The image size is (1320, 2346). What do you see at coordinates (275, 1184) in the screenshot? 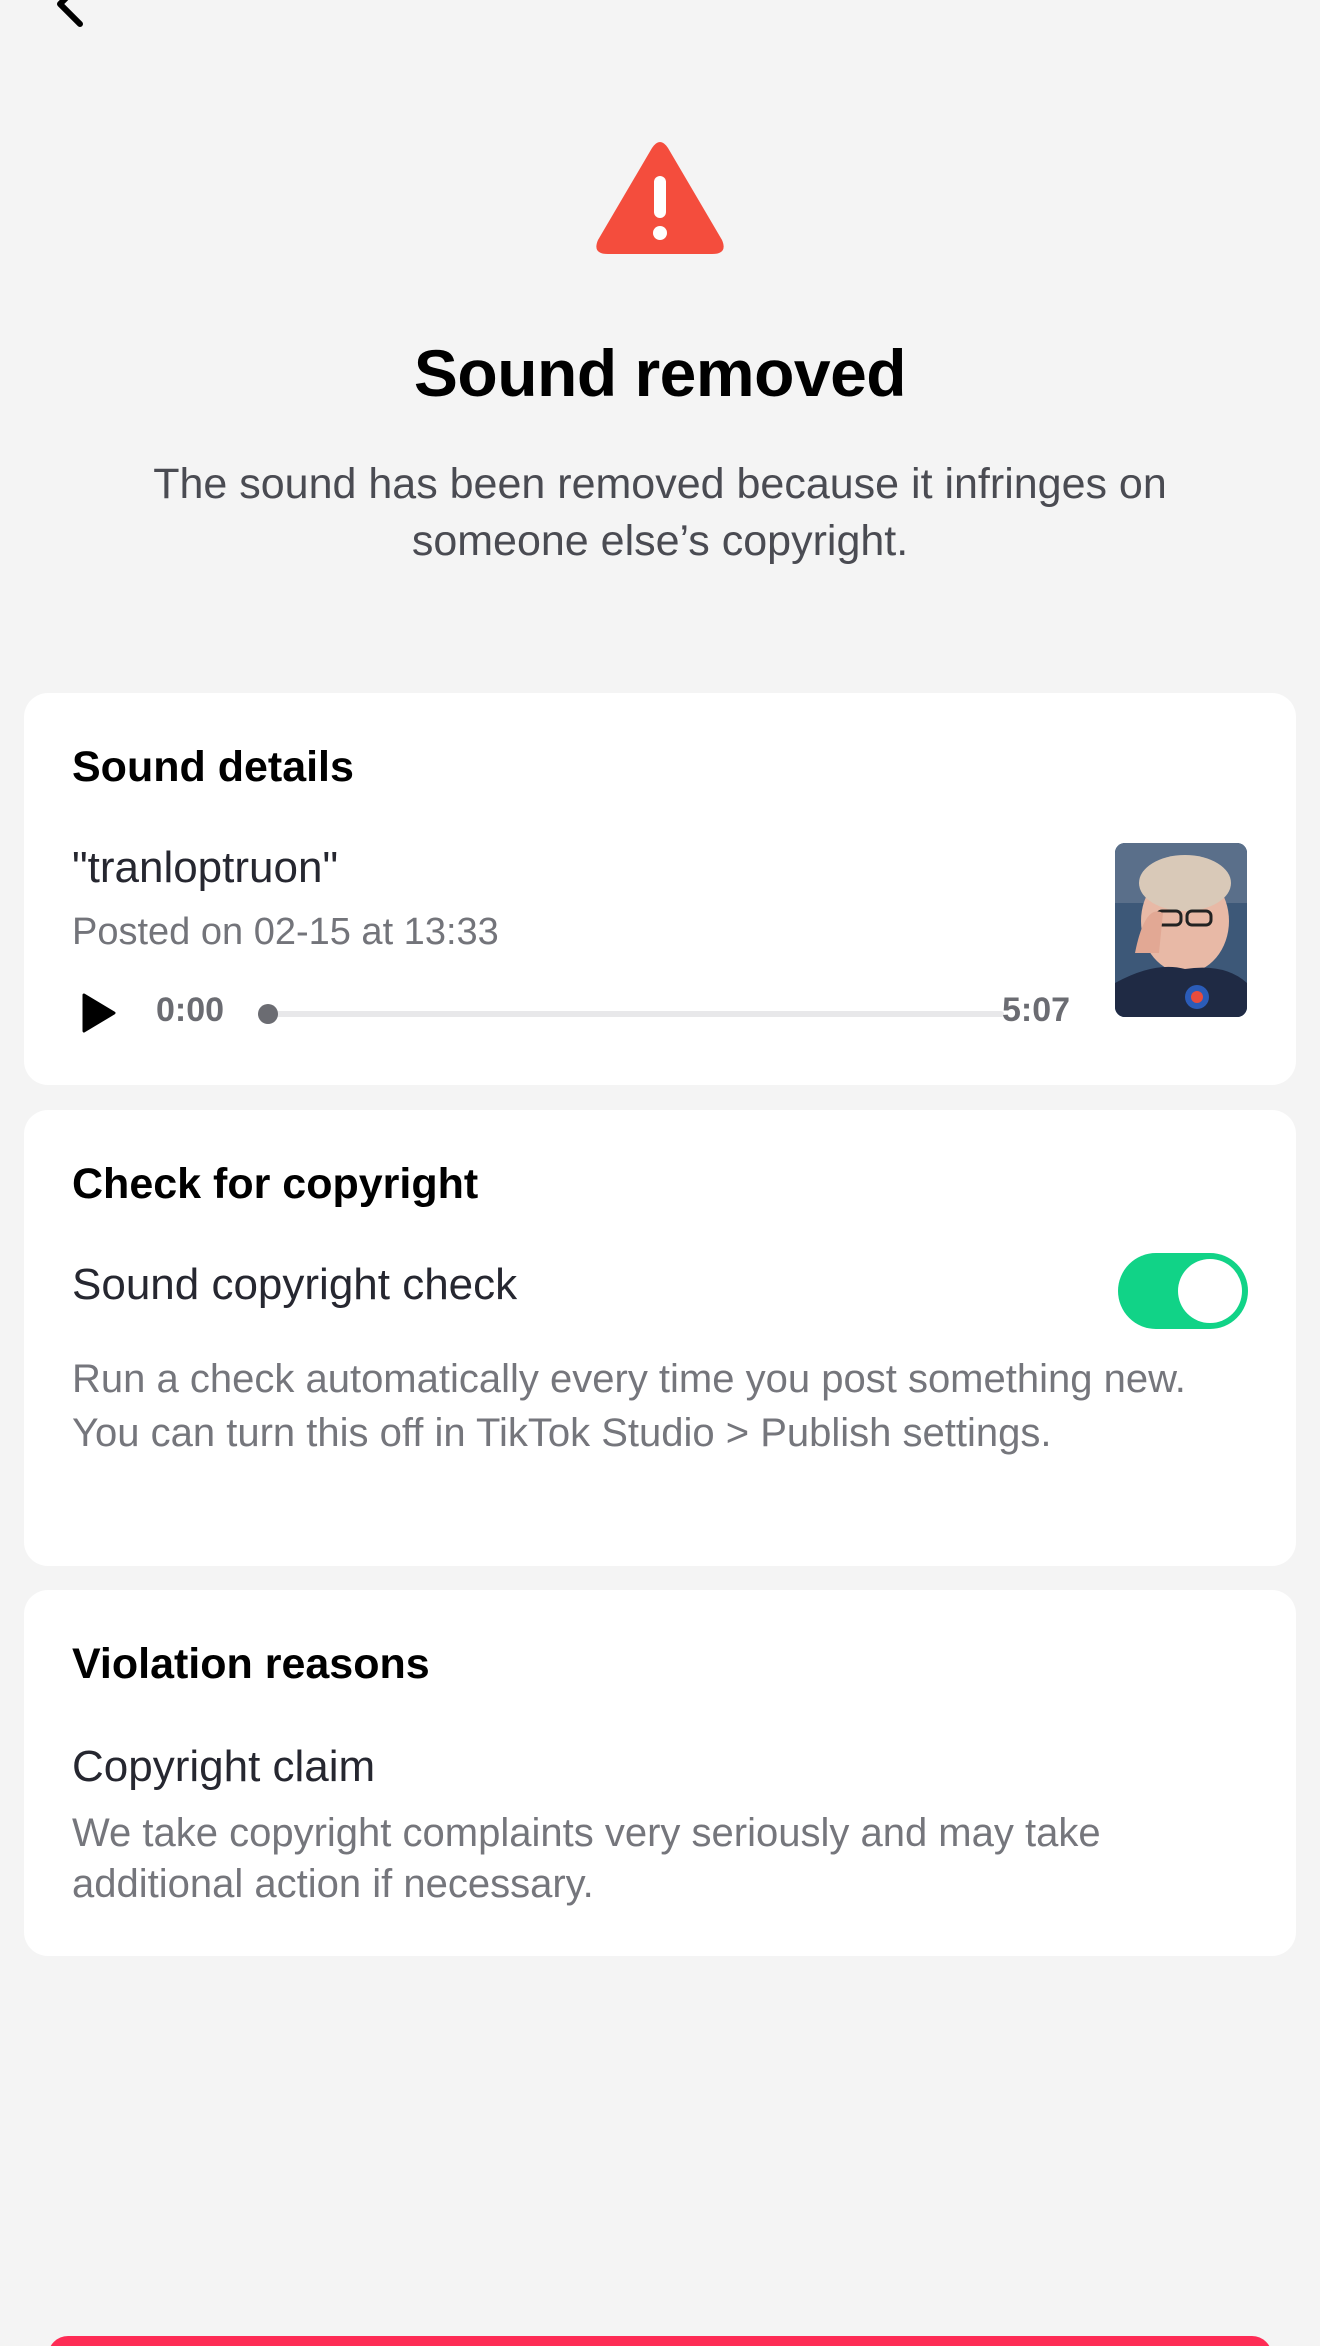
I see `copyright-check-heading: Check for copyright` at bounding box center [275, 1184].